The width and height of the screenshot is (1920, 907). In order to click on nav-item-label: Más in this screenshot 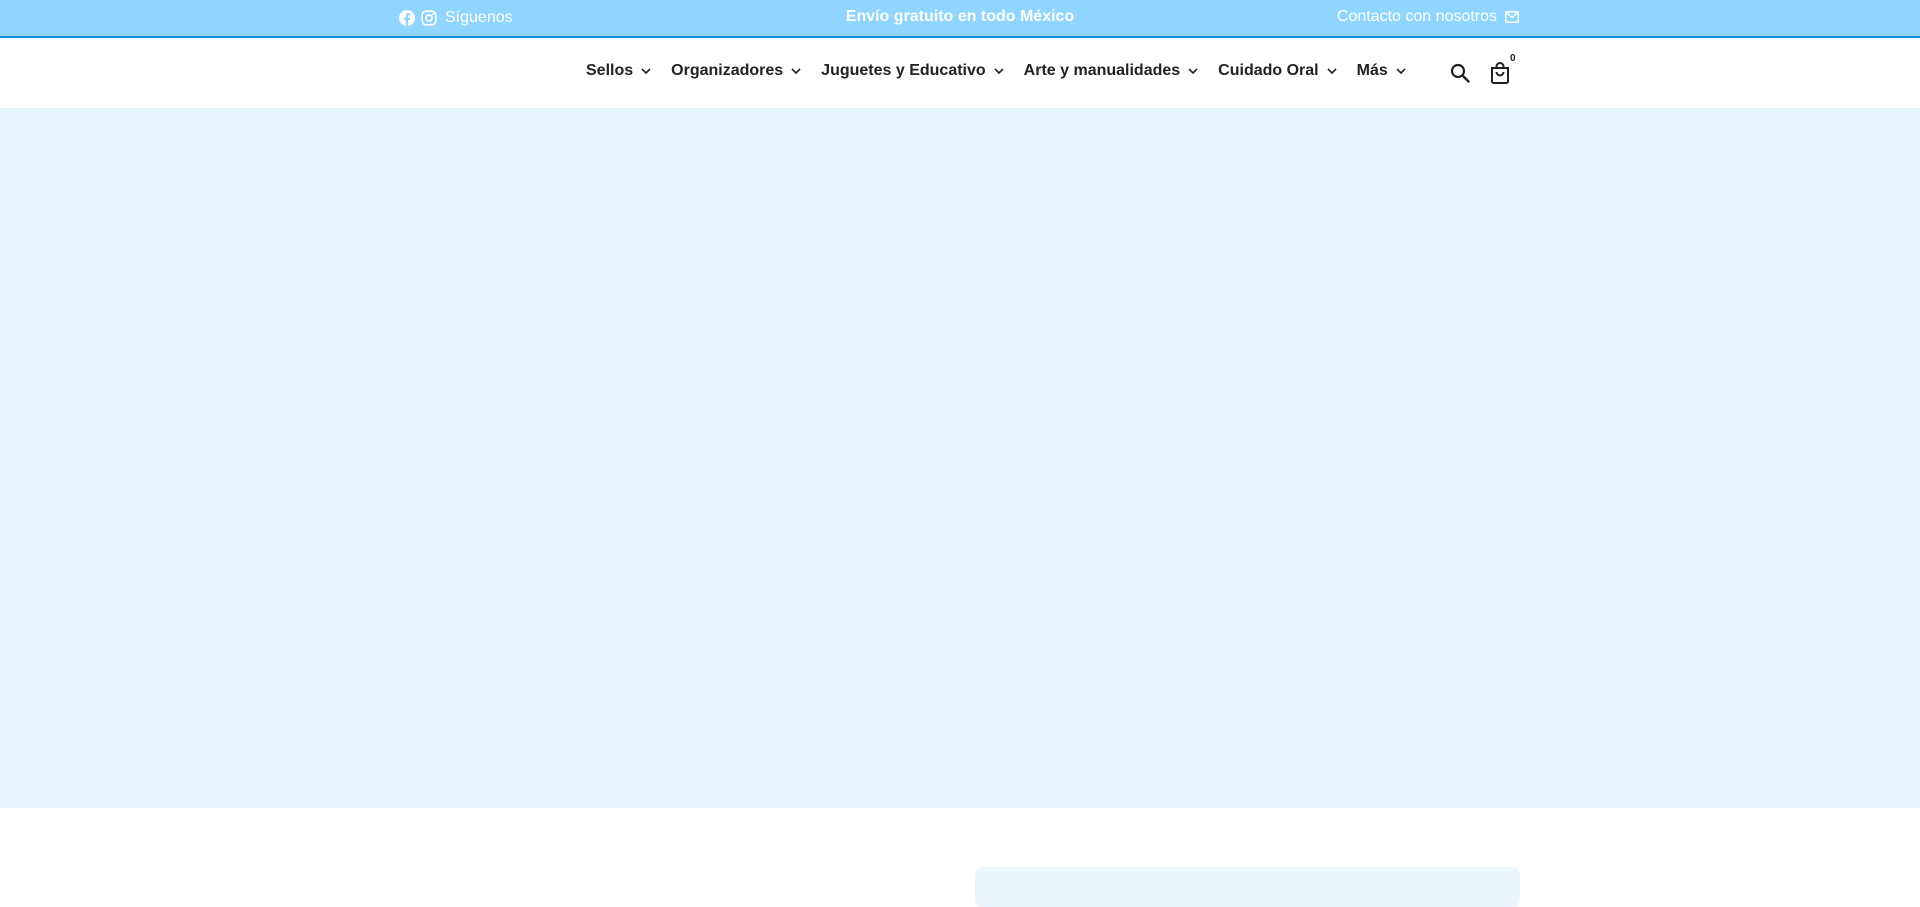, I will do `click(1372, 70)`.